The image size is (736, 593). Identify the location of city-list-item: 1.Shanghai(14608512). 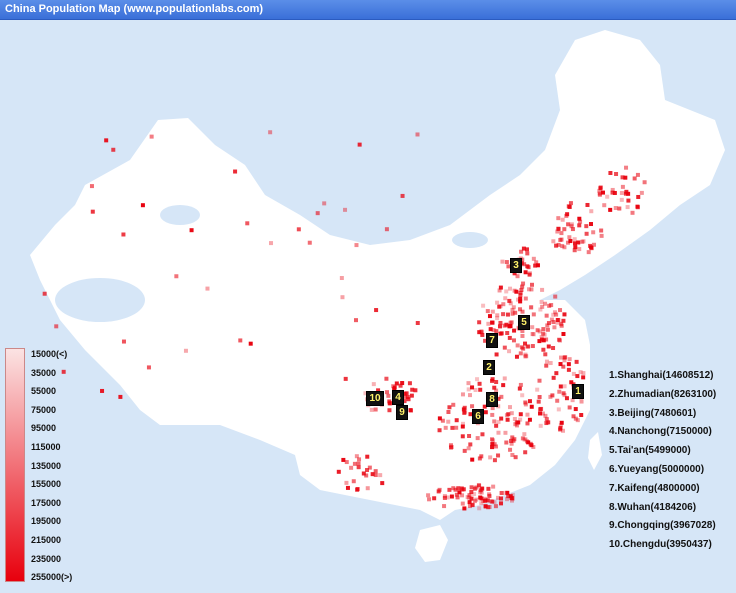
(661, 375).